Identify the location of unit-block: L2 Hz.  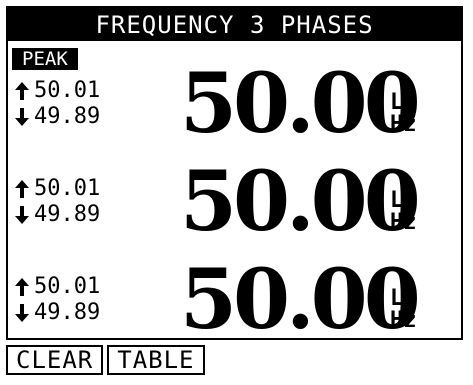
(403, 212).